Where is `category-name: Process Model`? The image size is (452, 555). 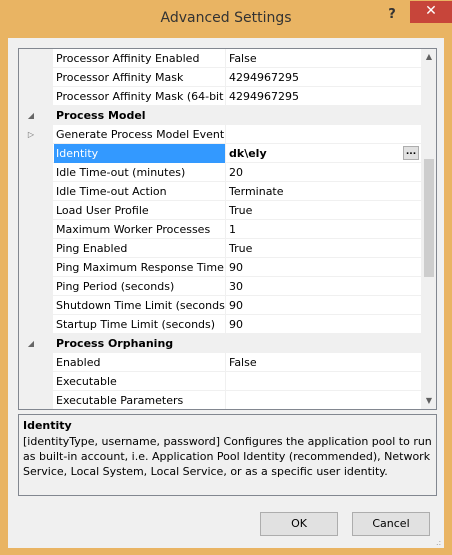
category-name: Process Model is located at coordinates (101, 115).